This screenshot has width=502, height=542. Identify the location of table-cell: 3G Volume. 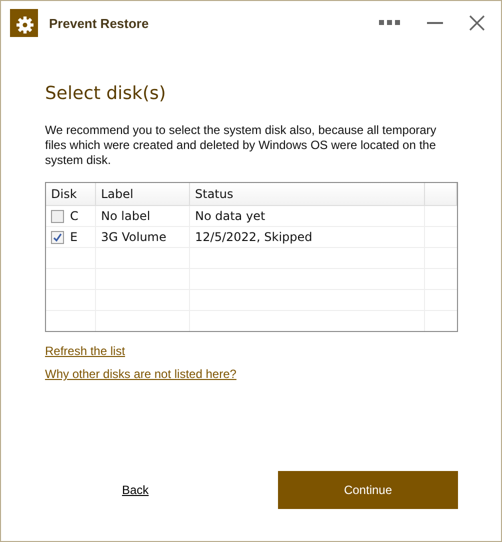
(133, 237).